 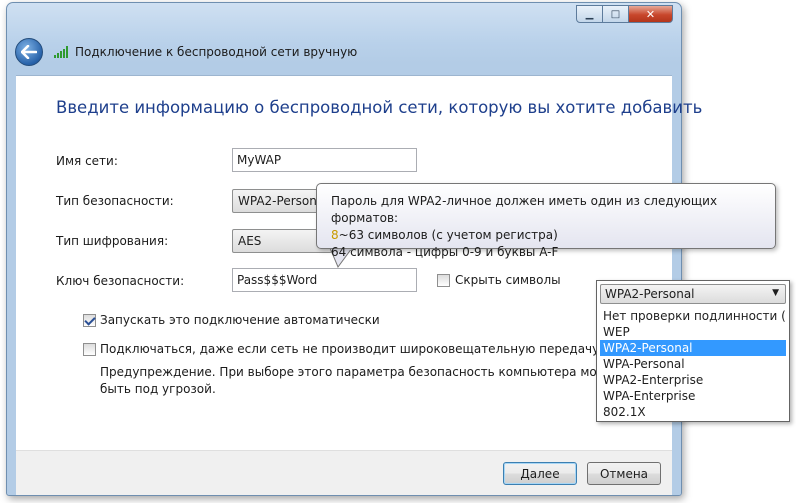 I want to click on security-type-label: Тип безопасности:, so click(x=115, y=201).